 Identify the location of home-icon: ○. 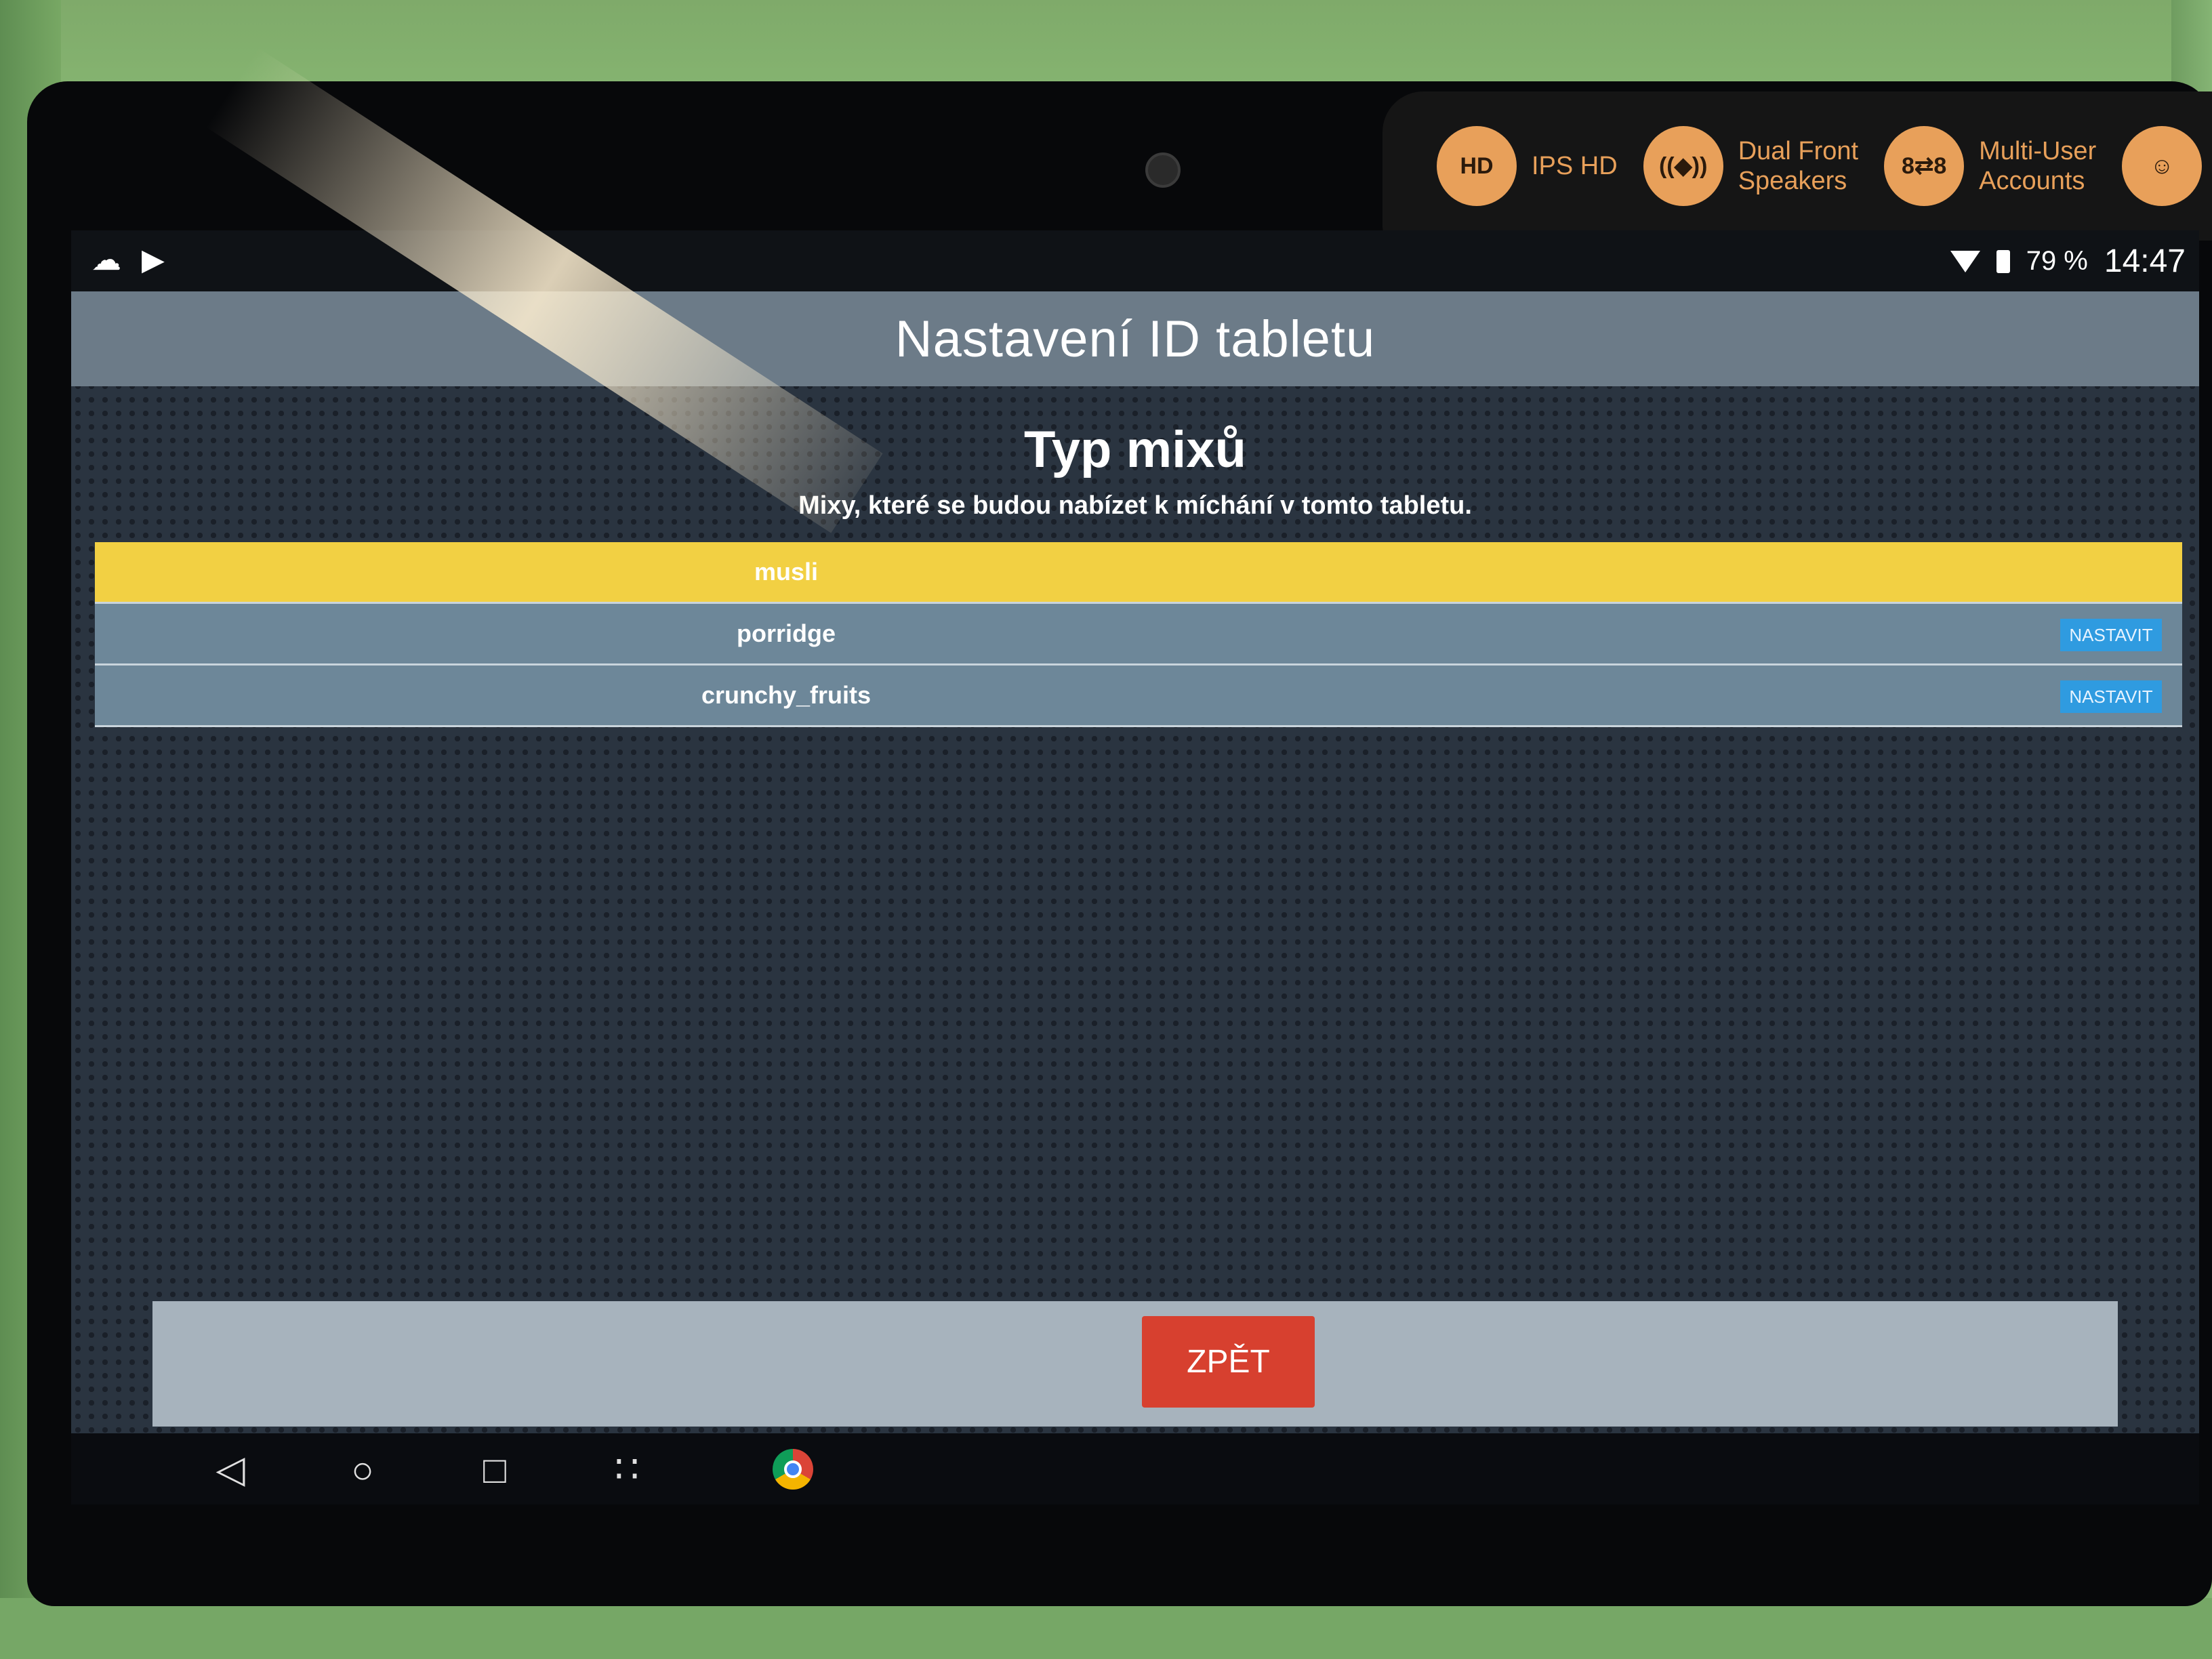
(362, 1469).